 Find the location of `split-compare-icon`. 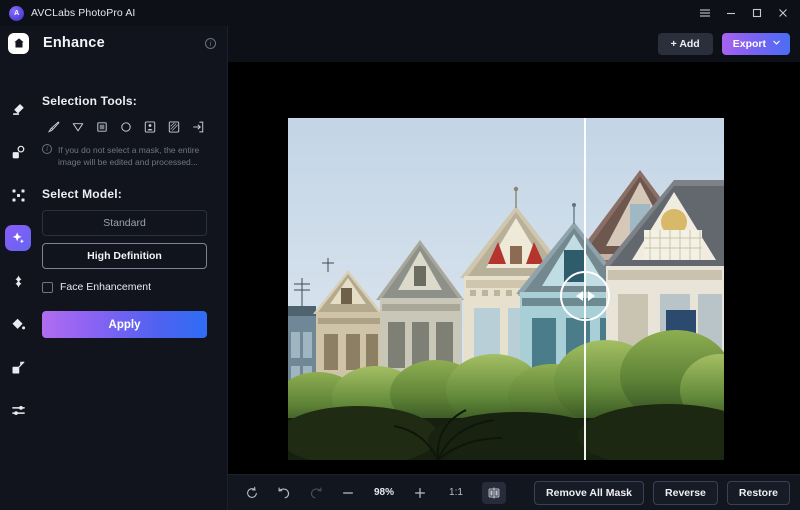

split-compare-icon is located at coordinates (494, 492).